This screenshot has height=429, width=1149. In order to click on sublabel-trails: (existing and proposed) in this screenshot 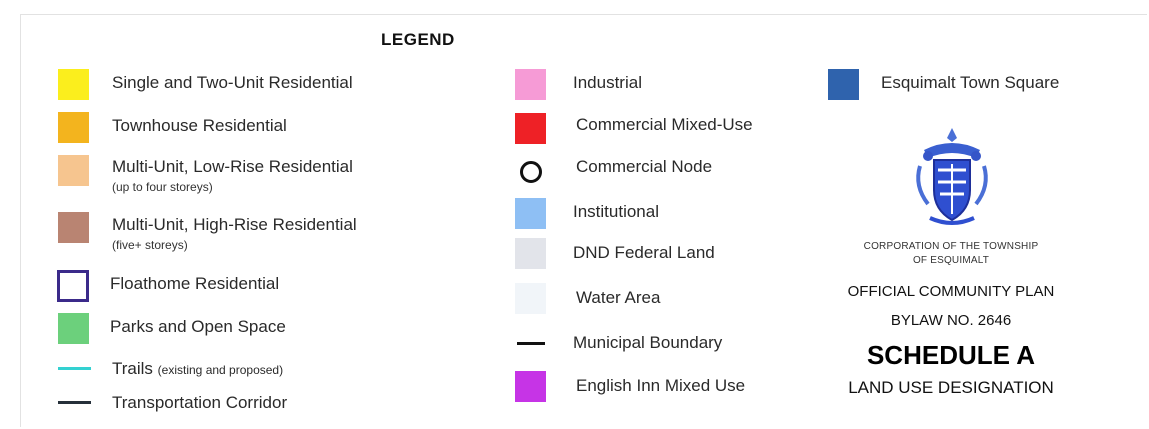, I will do `click(220, 370)`.